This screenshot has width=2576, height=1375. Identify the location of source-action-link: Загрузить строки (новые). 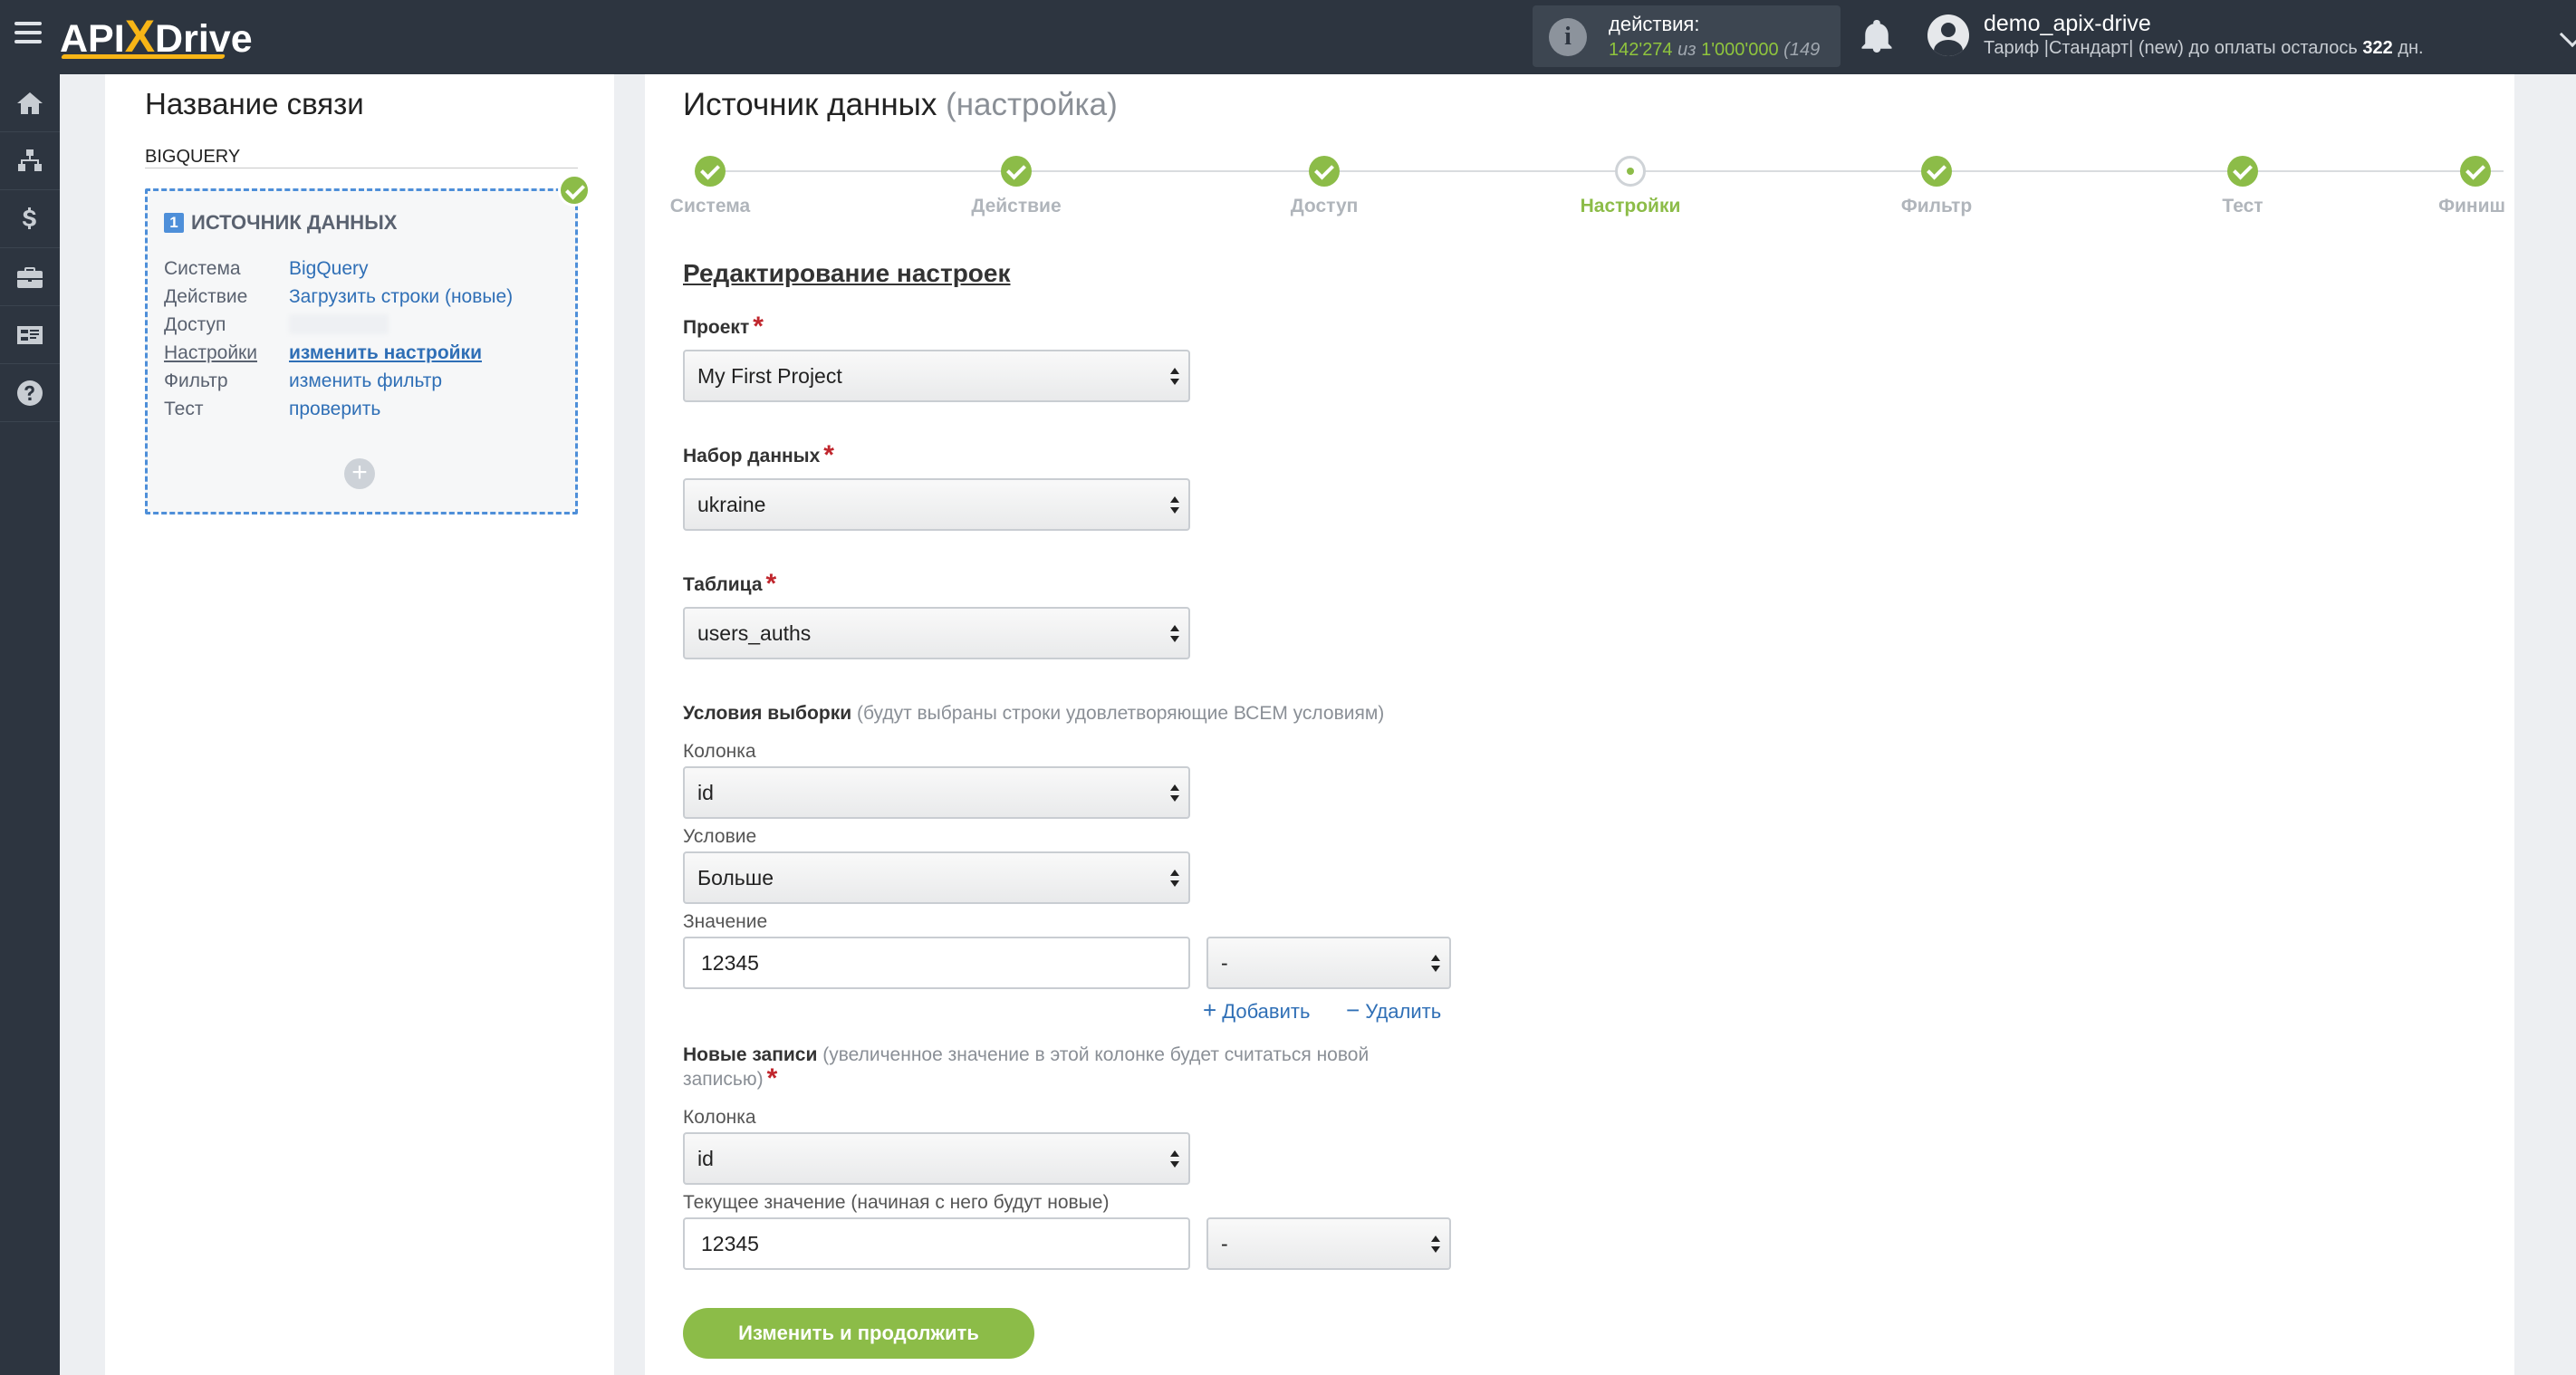
(401, 297).